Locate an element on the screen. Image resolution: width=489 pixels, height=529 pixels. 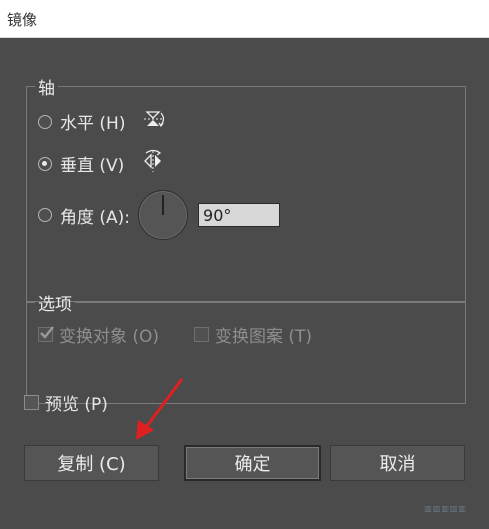
angle-option: 角度 (A): is located at coordinates (159, 215).